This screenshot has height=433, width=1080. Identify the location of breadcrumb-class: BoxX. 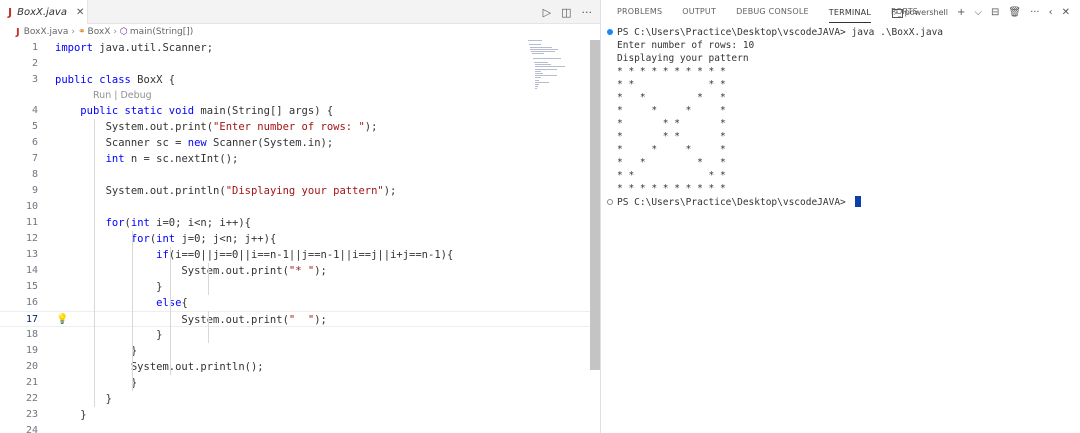
(99, 32).